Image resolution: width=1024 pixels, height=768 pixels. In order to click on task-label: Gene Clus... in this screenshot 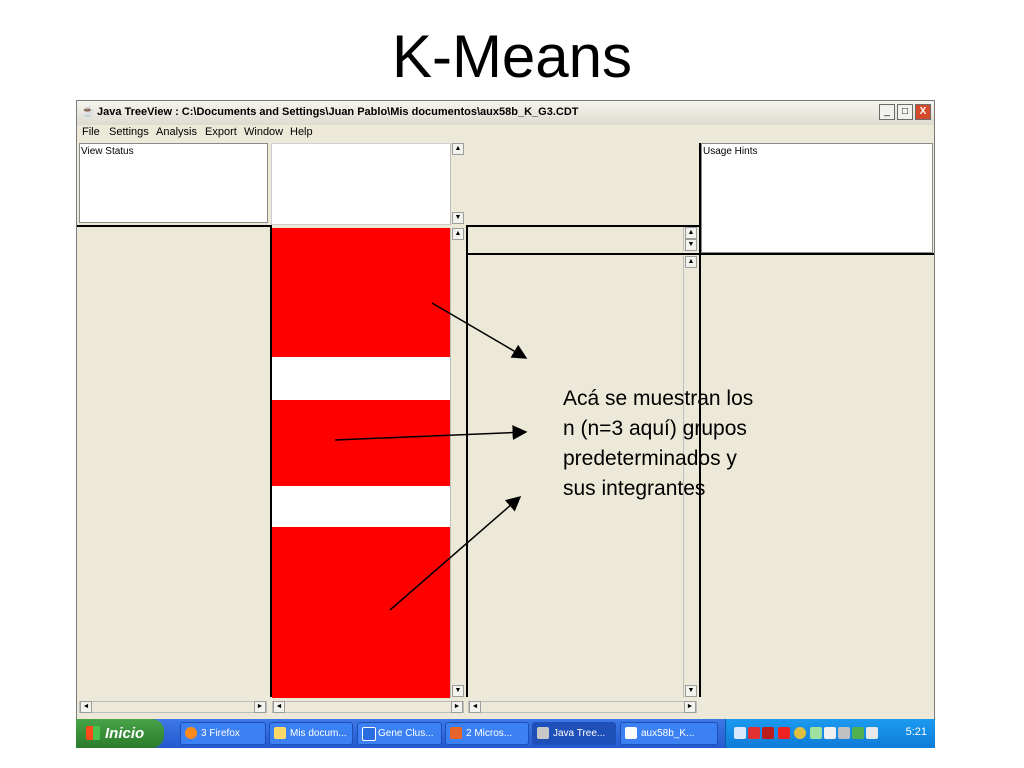, I will do `click(406, 733)`.